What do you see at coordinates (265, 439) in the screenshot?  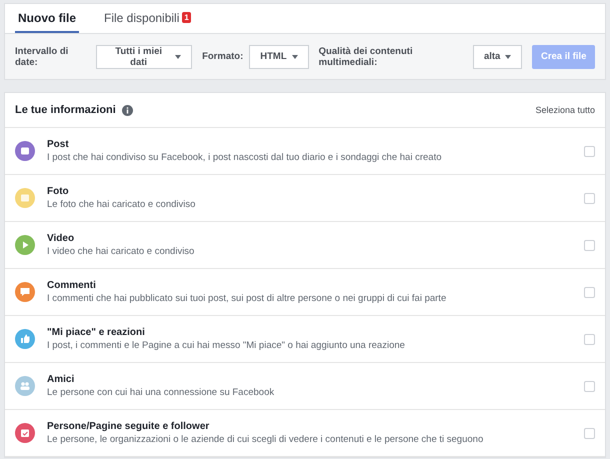 I see `category-description: Le persone, le organizzazioni o le aziende di cui scegli di vedere i contenuti e le persone che ti seguono` at bounding box center [265, 439].